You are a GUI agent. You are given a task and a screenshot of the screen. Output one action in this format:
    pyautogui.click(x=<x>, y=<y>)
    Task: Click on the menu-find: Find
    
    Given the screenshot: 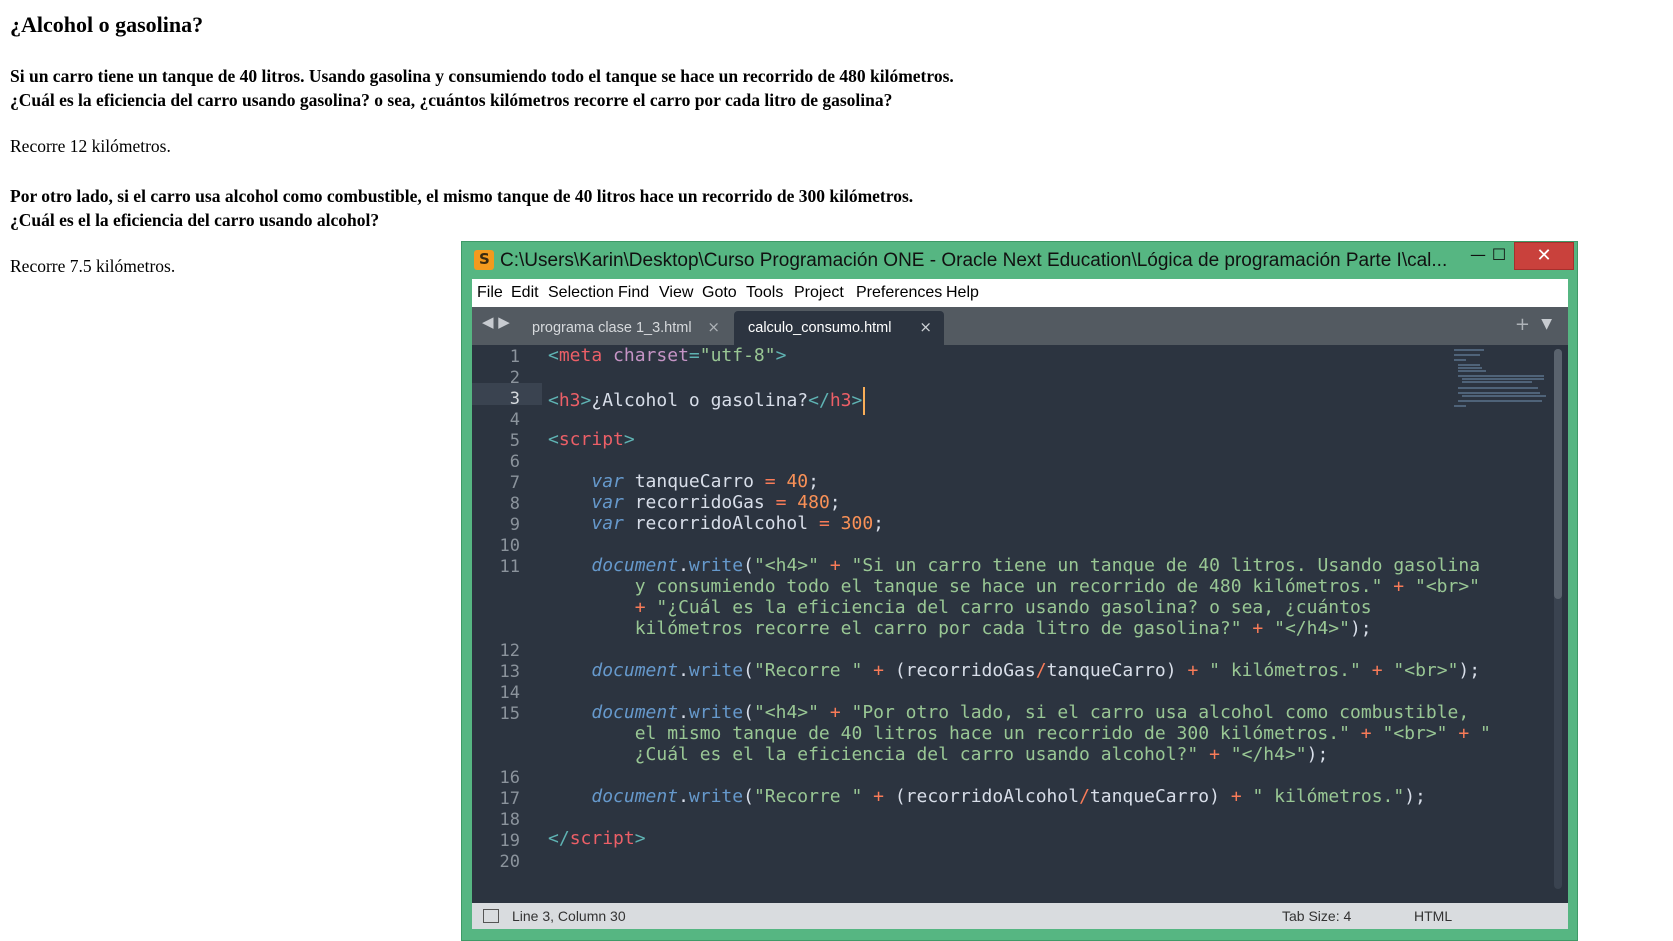 What is the action you would take?
    pyautogui.click(x=633, y=293)
    